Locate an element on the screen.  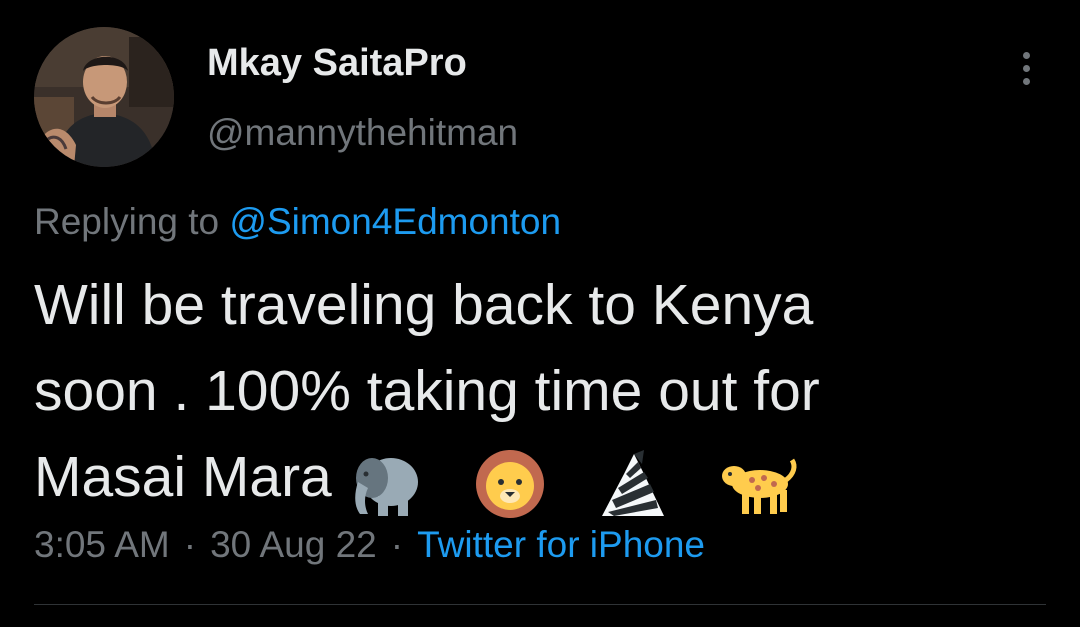
tweet-text-line-last: Masai Mara is located at coordinates (539, 479).